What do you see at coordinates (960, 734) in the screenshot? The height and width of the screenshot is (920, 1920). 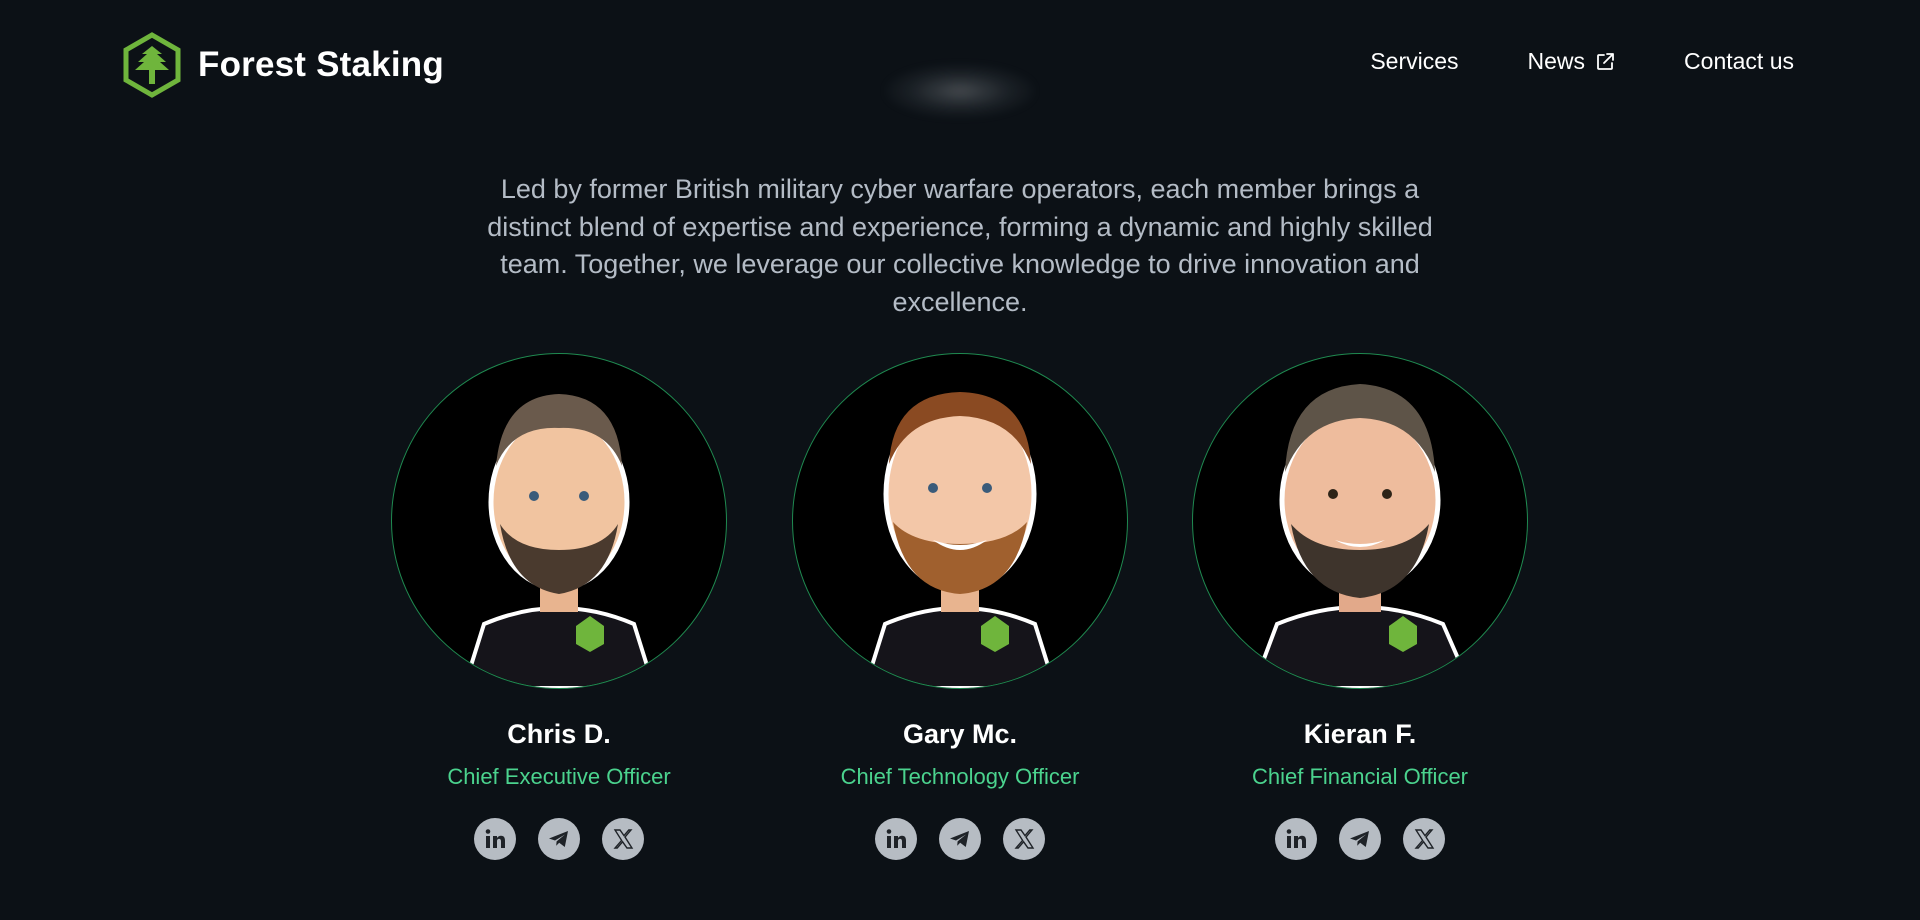 I see `member-name: Gary Mc.` at bounding box center [960, 734].